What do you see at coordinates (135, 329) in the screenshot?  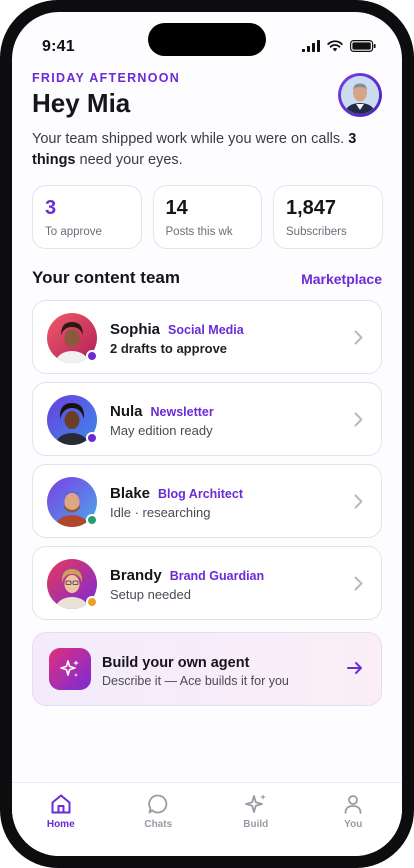 I see `agent-name: Sophia` at bounding box center [135, 329].